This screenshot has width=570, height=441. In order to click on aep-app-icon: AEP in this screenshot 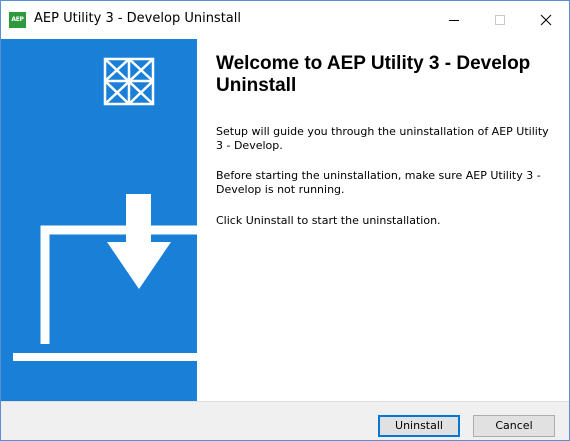, I will do `click(17, 20)`.